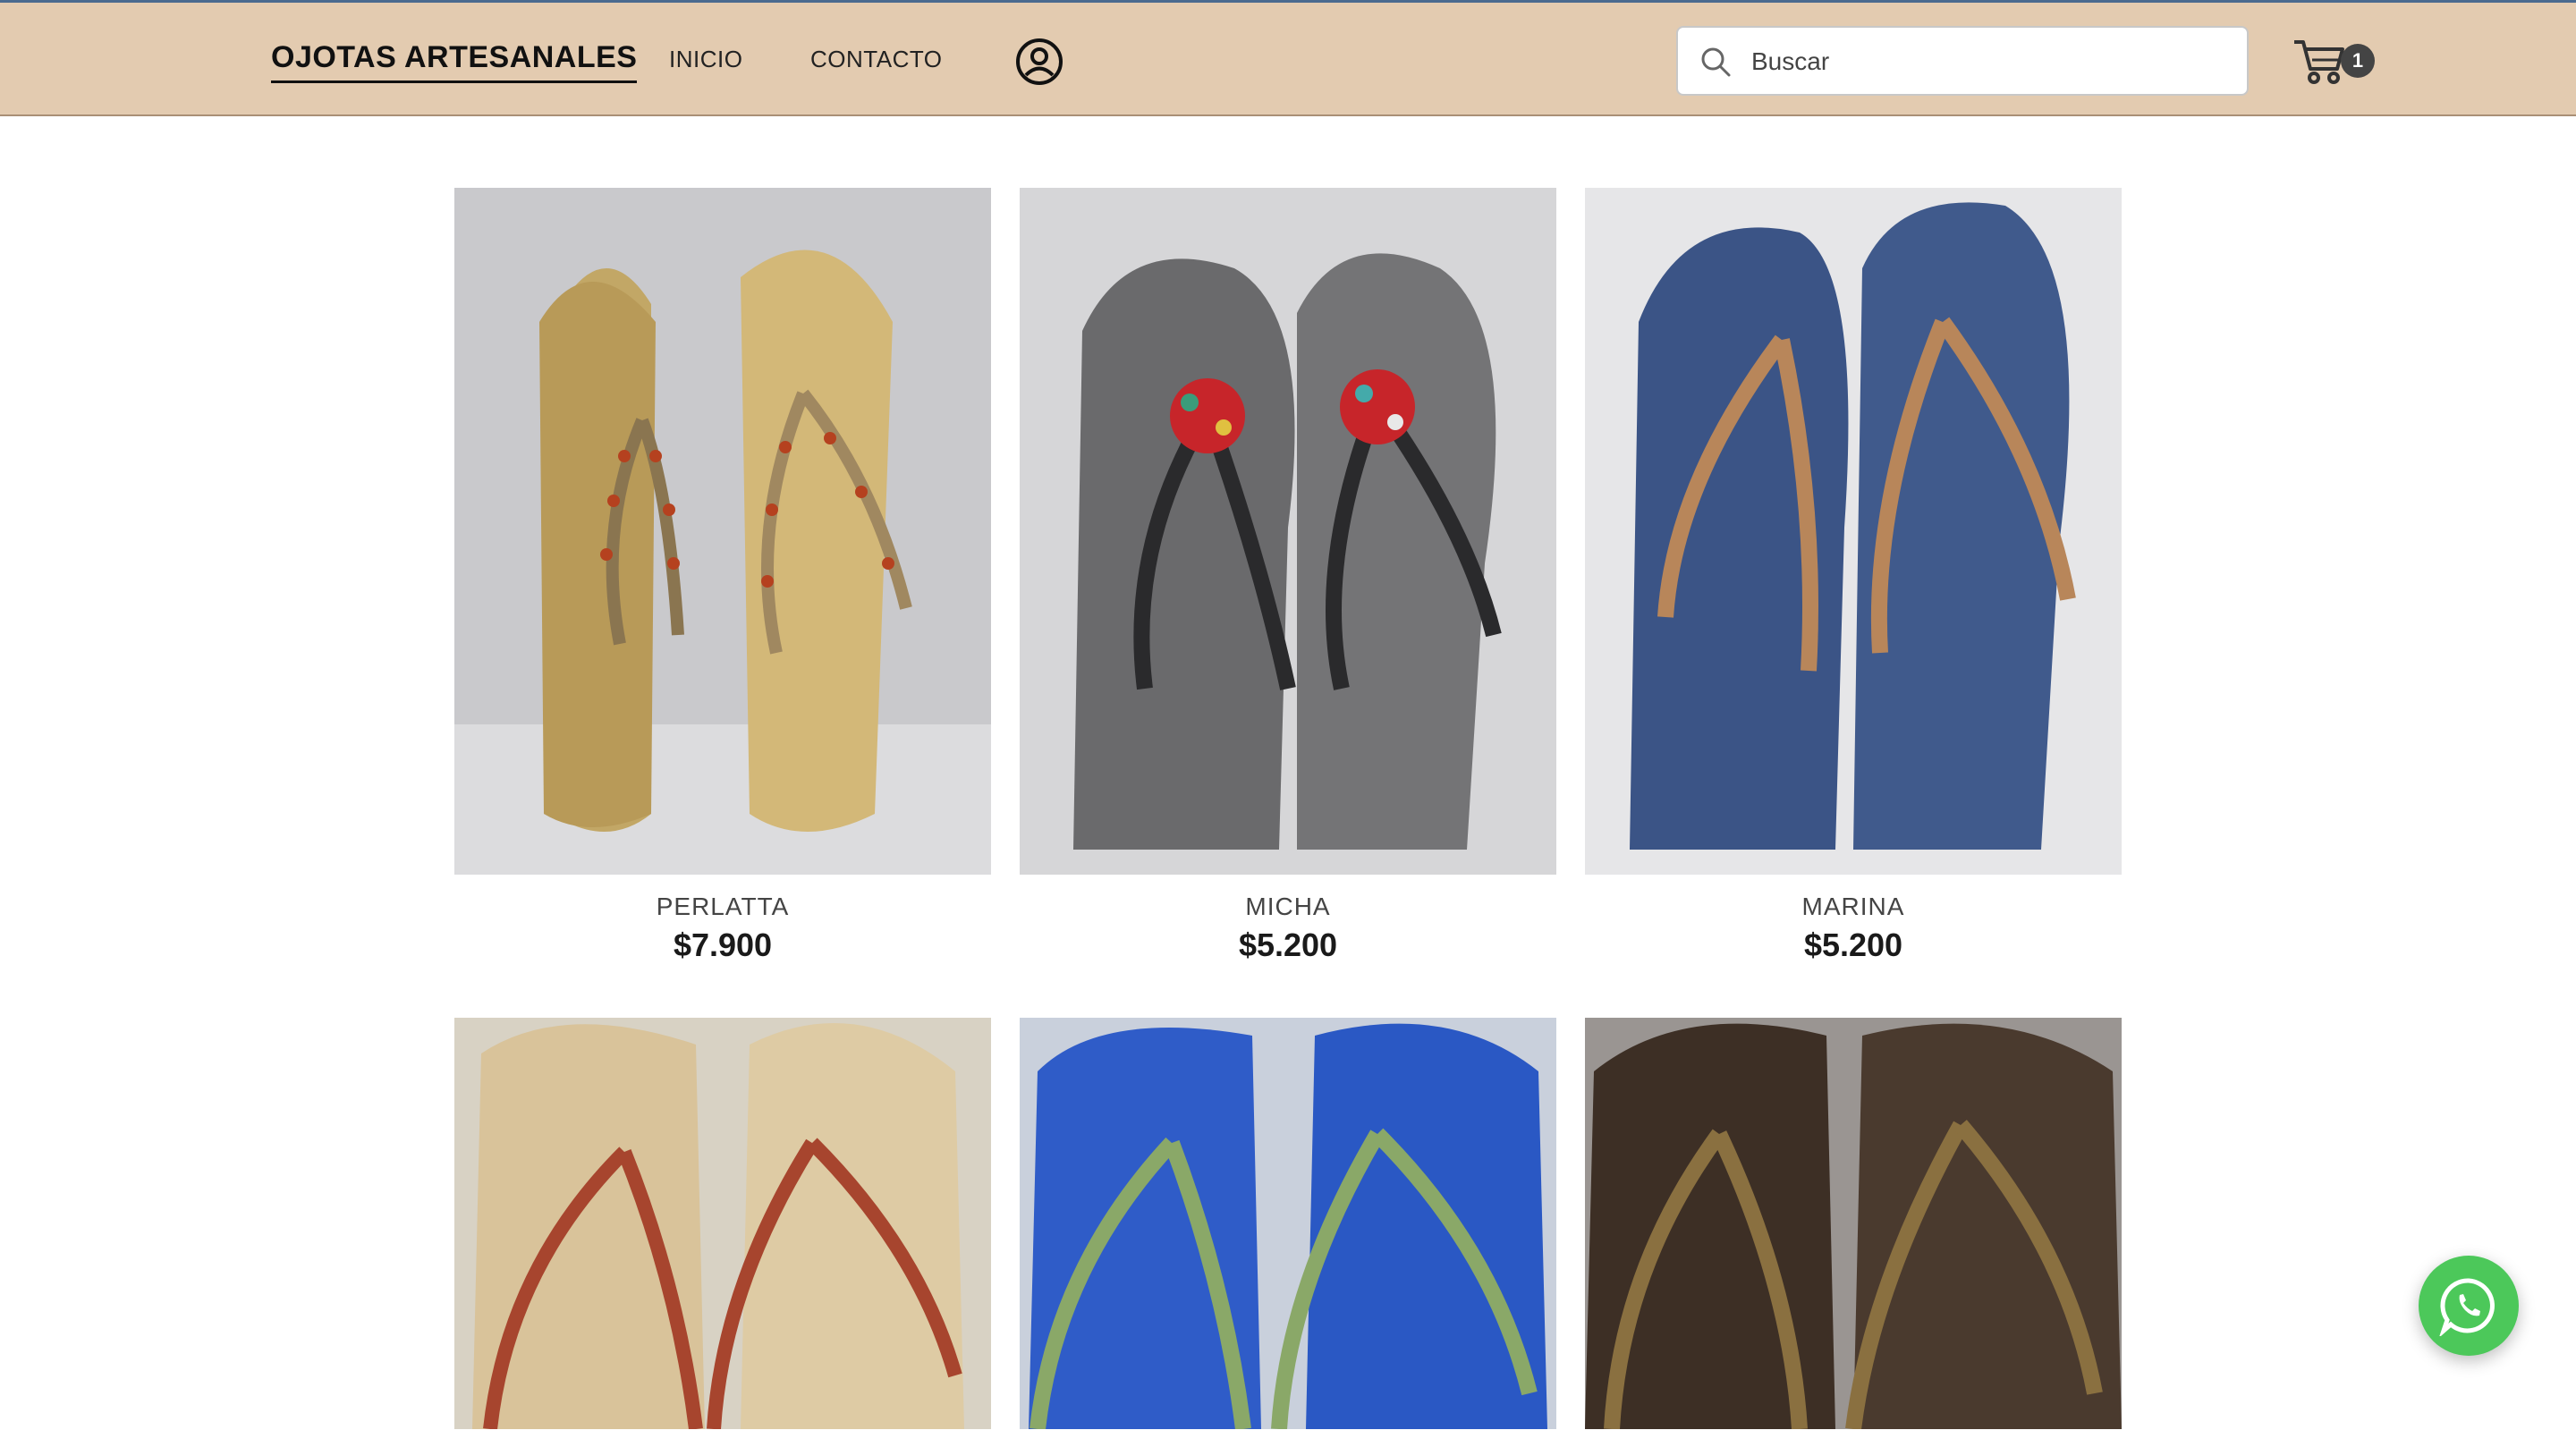  I want to click on cart-count-badge: 1, so click(2358, 61).